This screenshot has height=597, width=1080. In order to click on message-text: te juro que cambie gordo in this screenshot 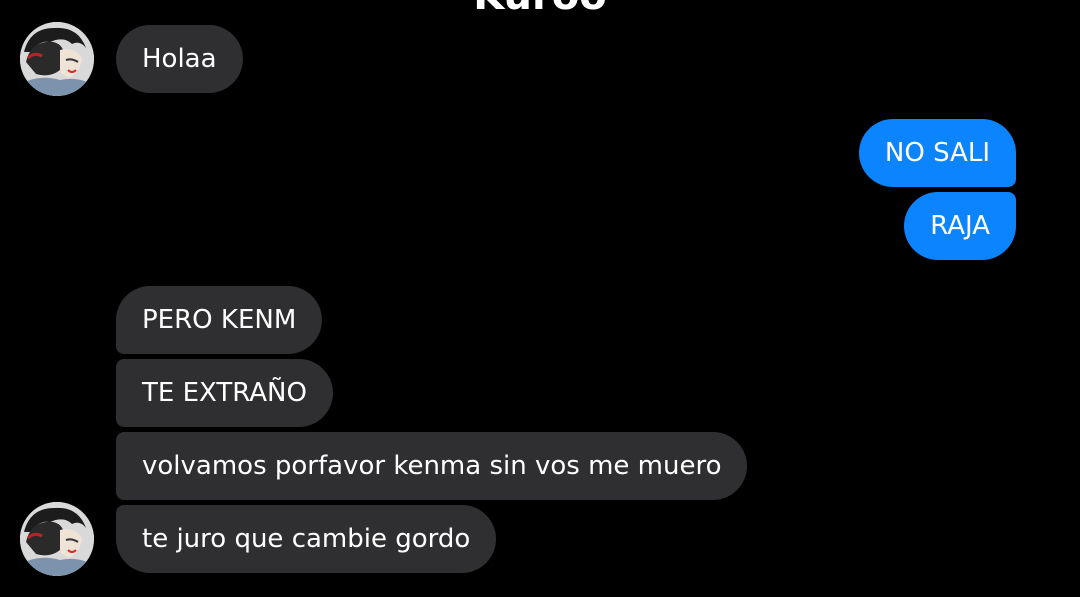, I will do `click(306, 539)`.